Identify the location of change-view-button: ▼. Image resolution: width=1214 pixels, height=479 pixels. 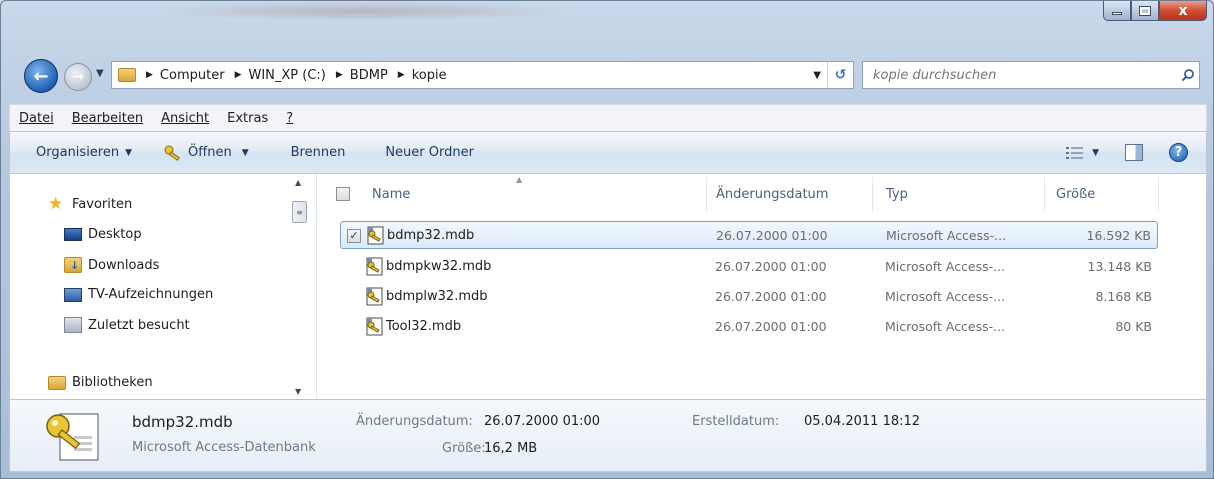
(1082, 153).